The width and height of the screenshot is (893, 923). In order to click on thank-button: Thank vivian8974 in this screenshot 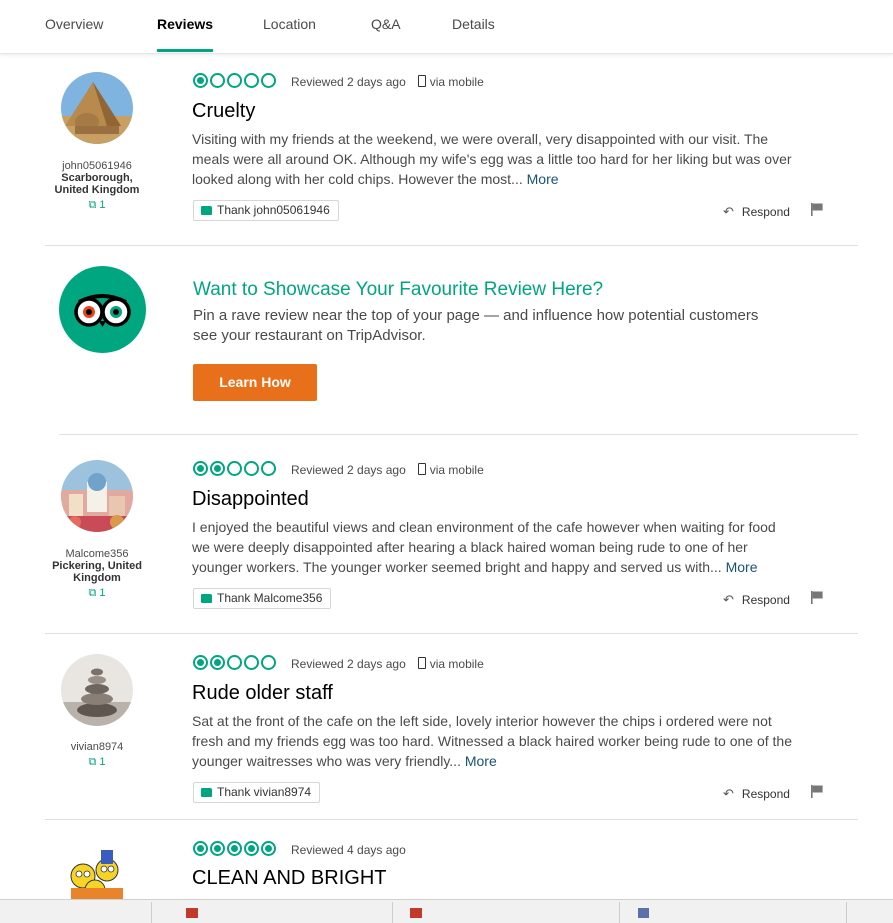, I will do `click(257, 792)`.